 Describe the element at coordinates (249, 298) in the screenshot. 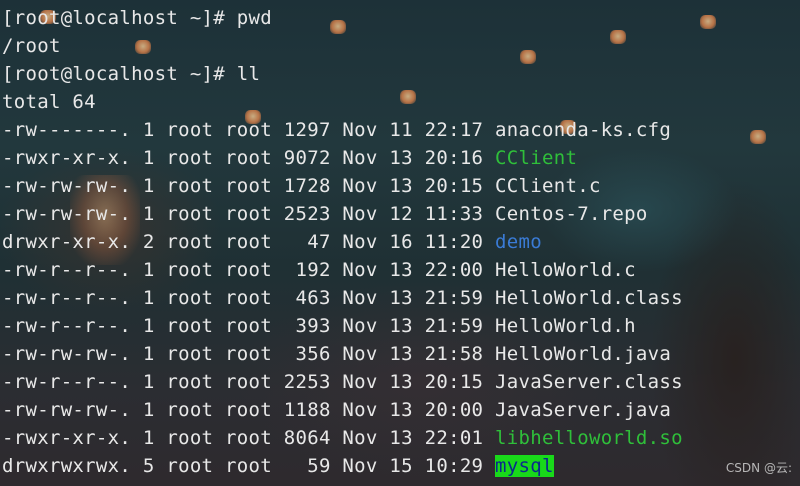

I see `line-text: -rw-r--r--. 1 root root 463 Nov 13 21:59` at that location.